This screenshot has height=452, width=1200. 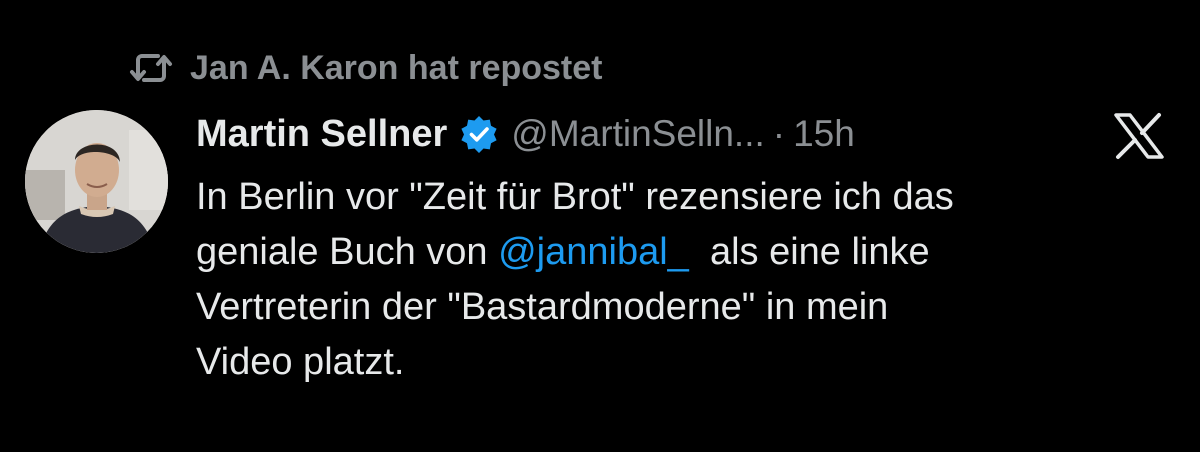 I want to click on repost-icon, so click(x=151, y=68).